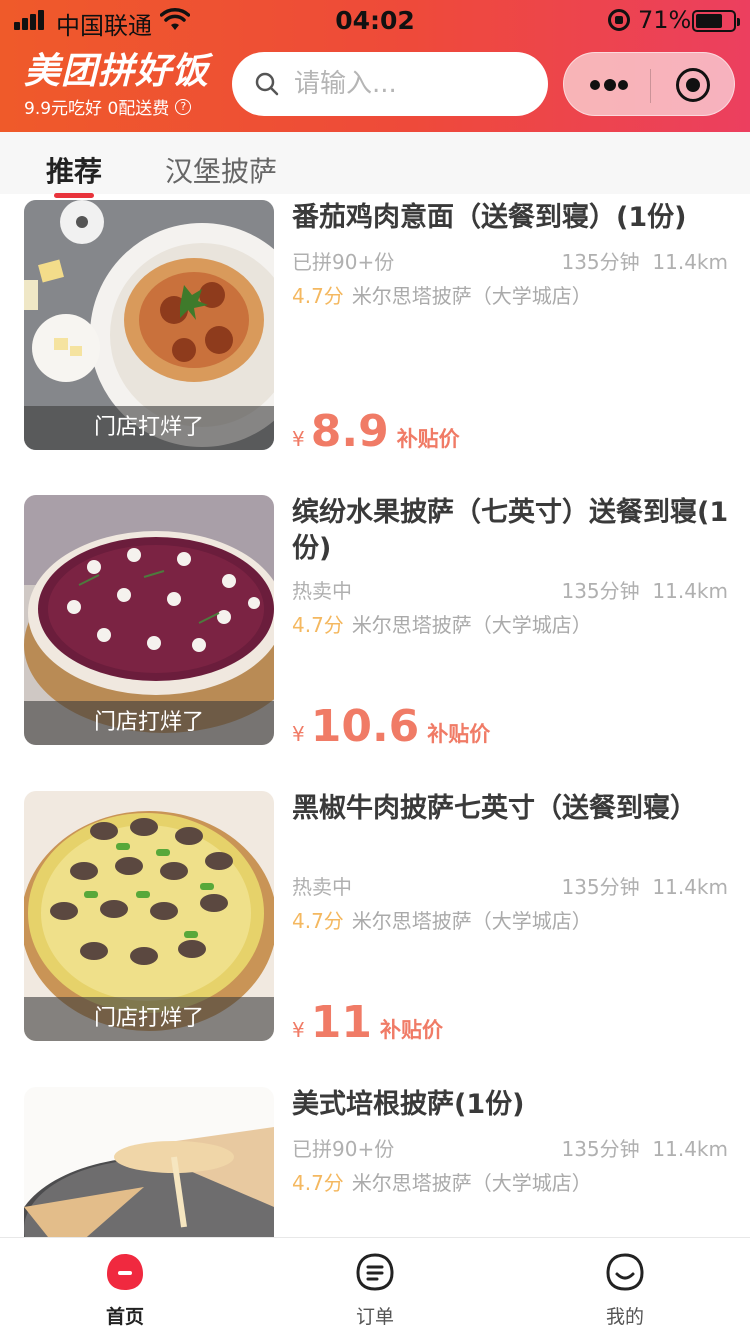  What do you see at coordinates (512, 531) in the screenshot?
I see `product-title: 缤纷水果披萨（七英寸）送餐到寝(1份)` at bounding box center [512, 531].